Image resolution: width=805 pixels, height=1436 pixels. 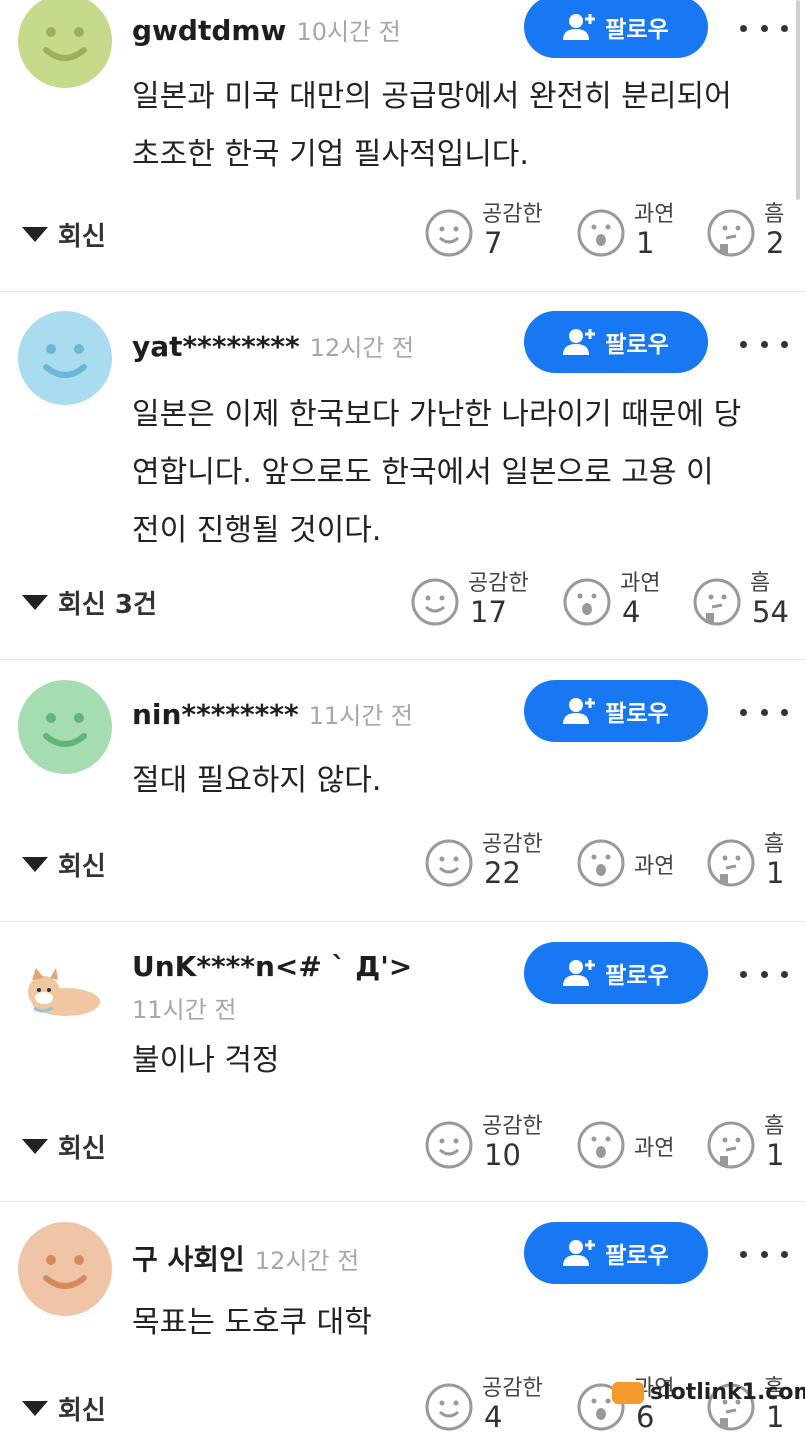 What do you see at coordinates (631, 612) in the screenshot?
I see `indeed-count: 4` at bounding box center [631, 612].